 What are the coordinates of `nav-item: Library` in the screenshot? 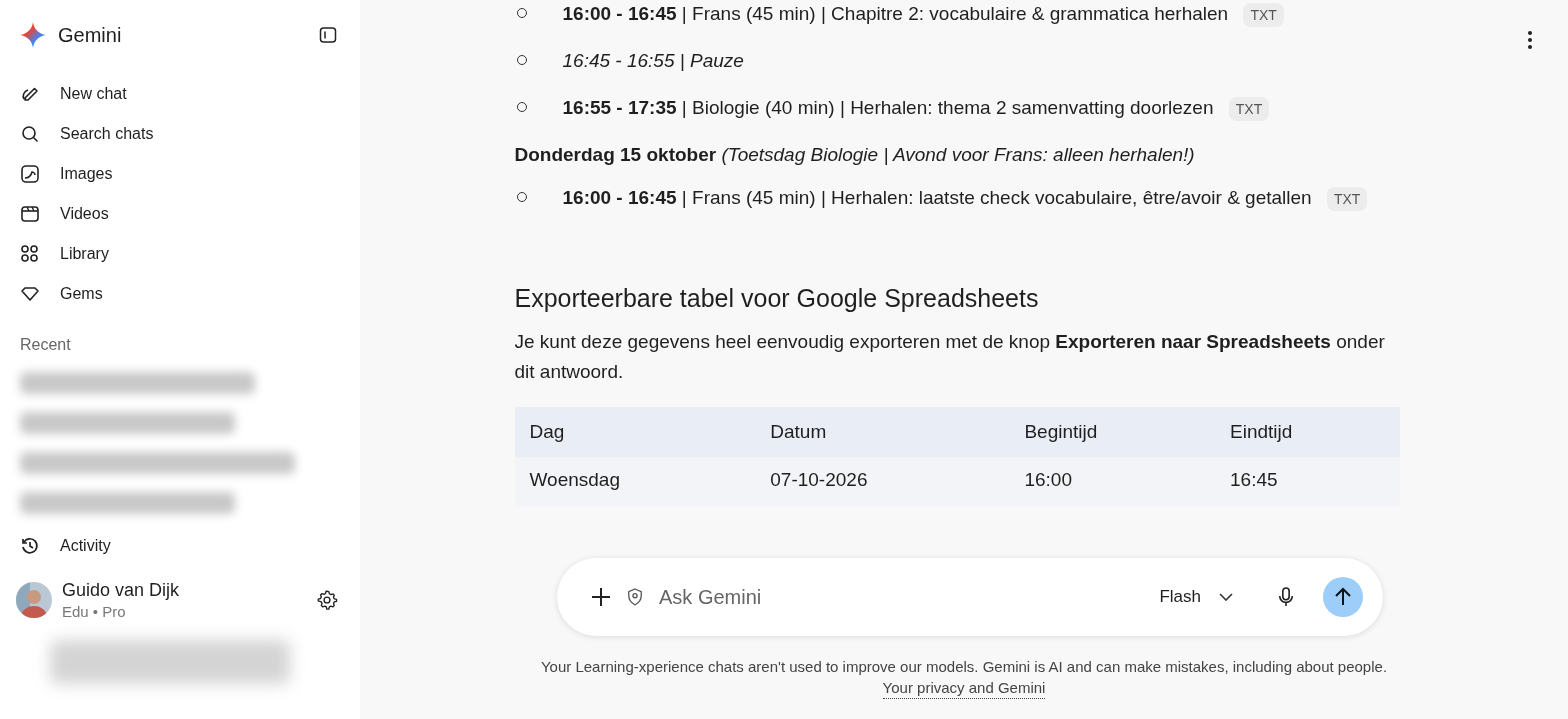 It's located at (64, 254).